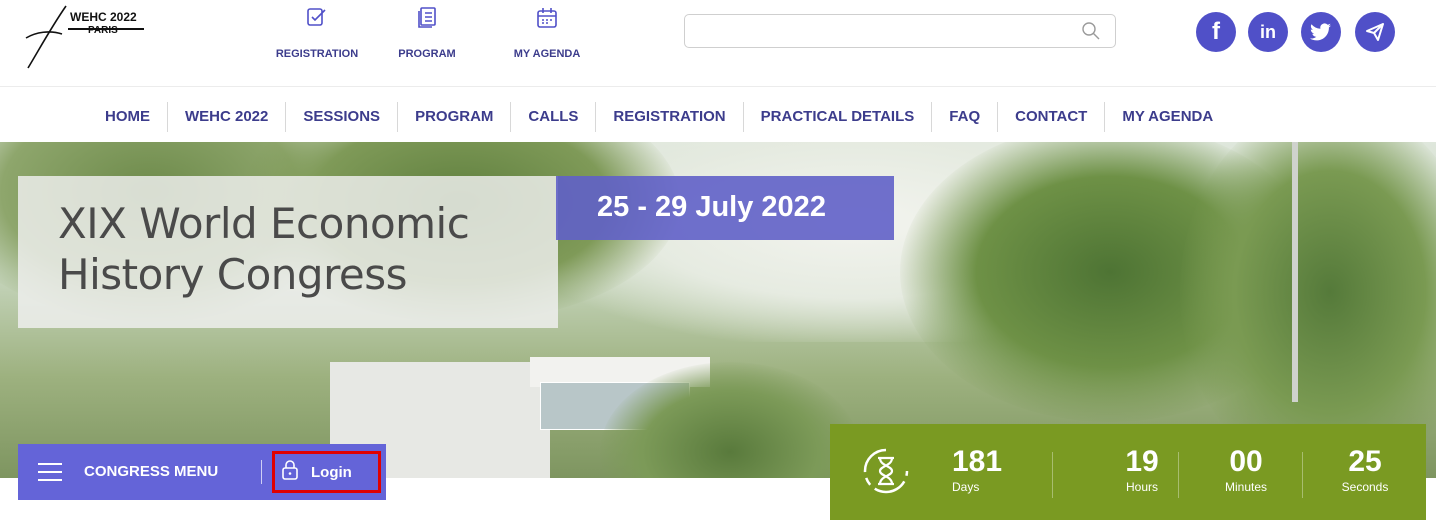  I want to click on quick-link-my-agenda-label: MY AGENDA, so click(547, 54).